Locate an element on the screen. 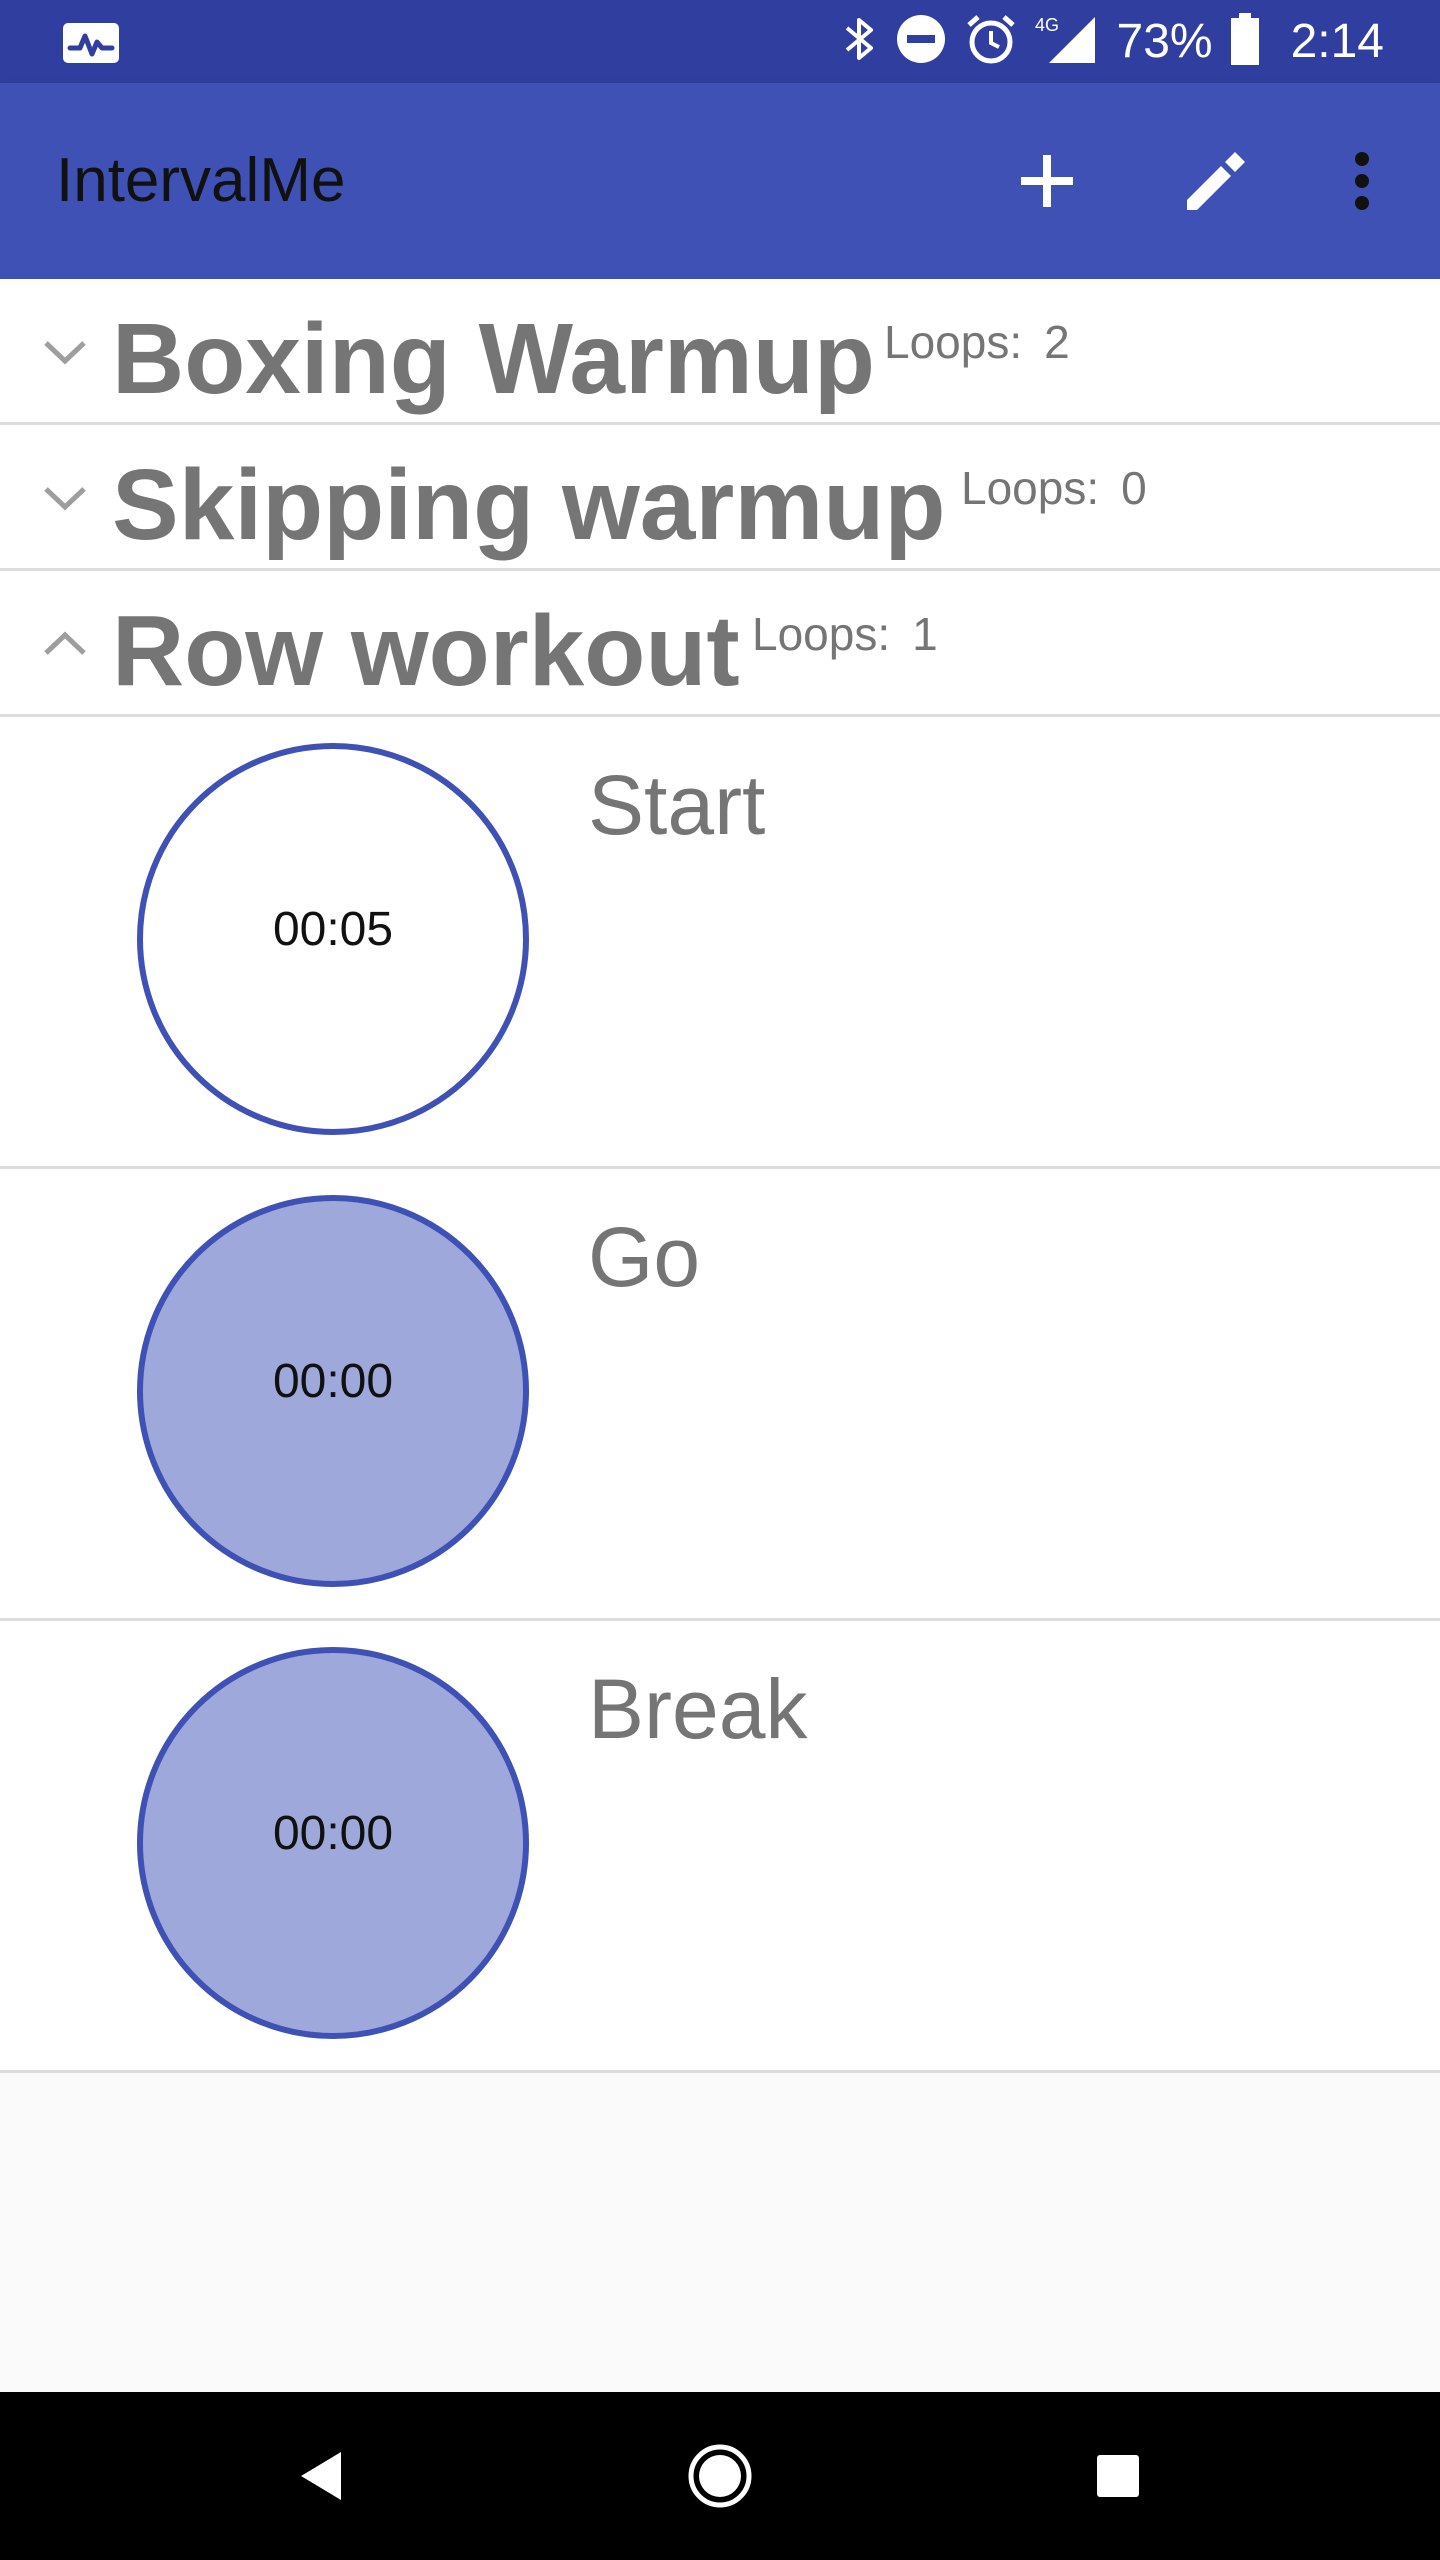 This screenshot has height=2560, width=1440. group-row-skipping-warmup: Skipping warmup Loops: 0 is located at coordinates (720, 498).